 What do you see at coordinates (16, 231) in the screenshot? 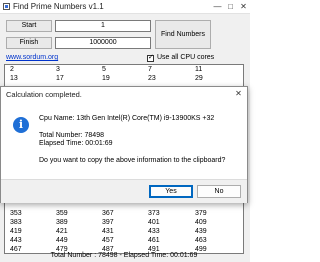
I see `prime-cell: 419` at bounding box center [16, 231].